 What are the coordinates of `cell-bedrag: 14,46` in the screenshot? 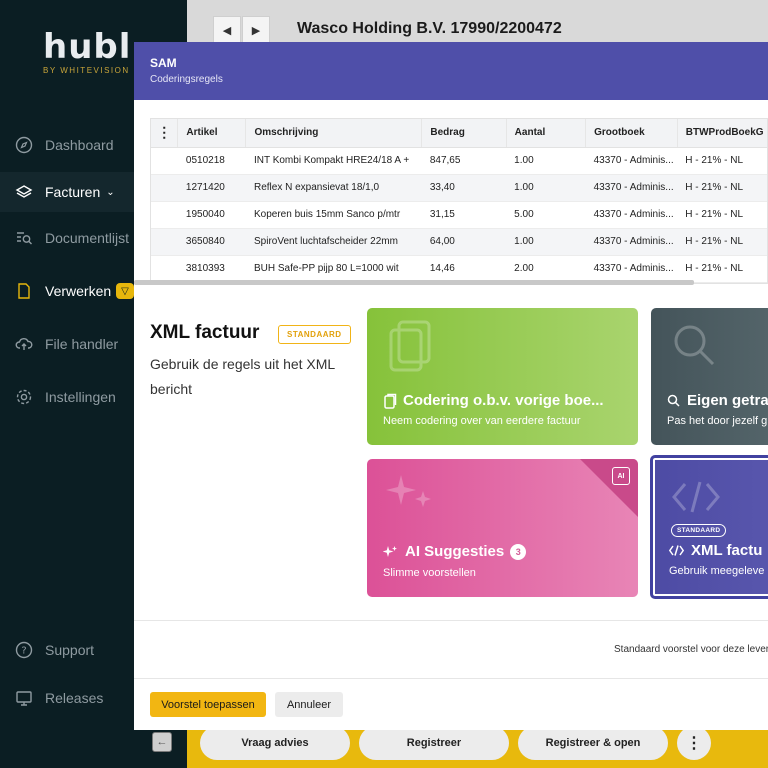 It's located at (464, 269).